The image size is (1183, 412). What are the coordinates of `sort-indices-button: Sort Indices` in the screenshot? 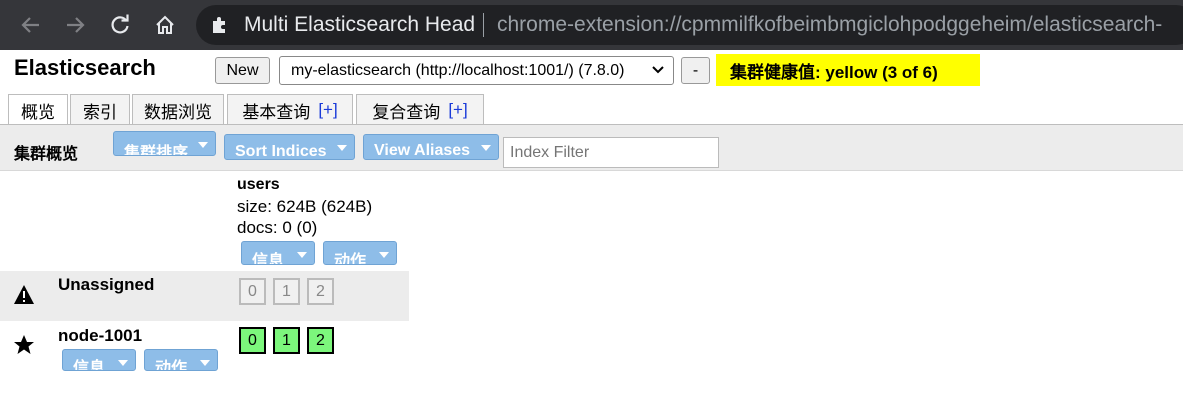 It's located at (289, 147).